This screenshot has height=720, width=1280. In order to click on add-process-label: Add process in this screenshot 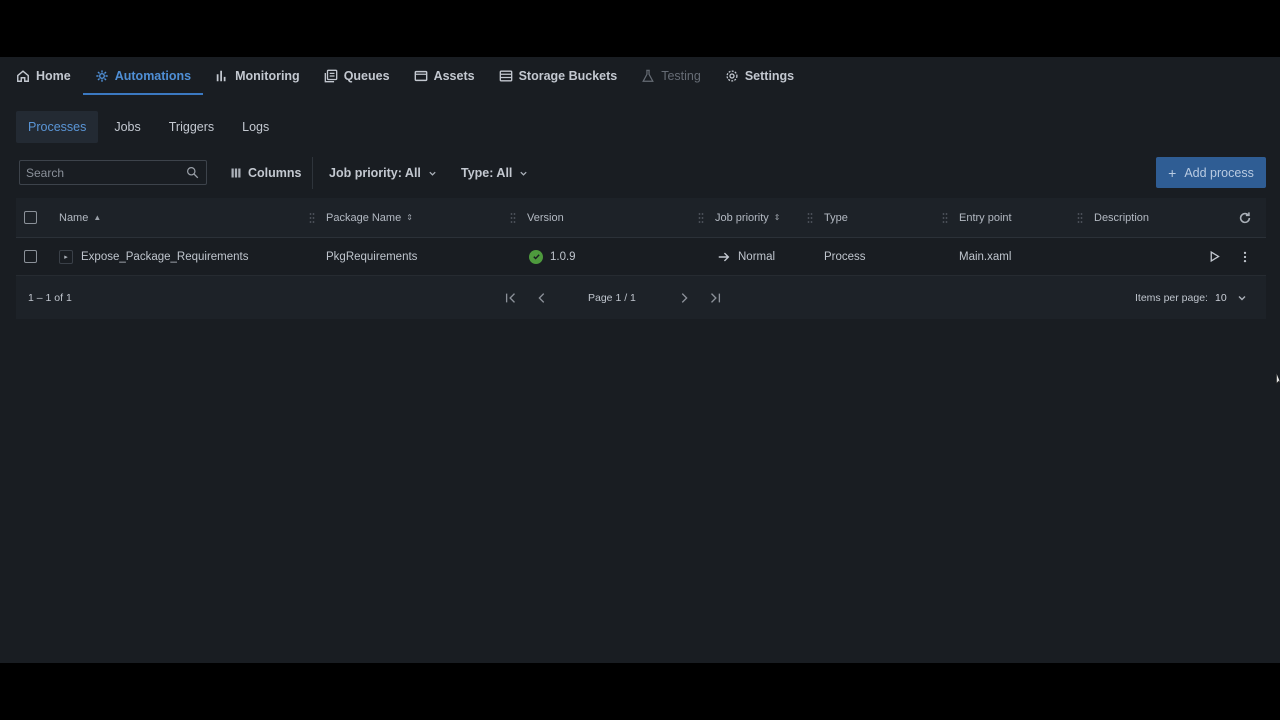, I will do `click(1219, 172)`.